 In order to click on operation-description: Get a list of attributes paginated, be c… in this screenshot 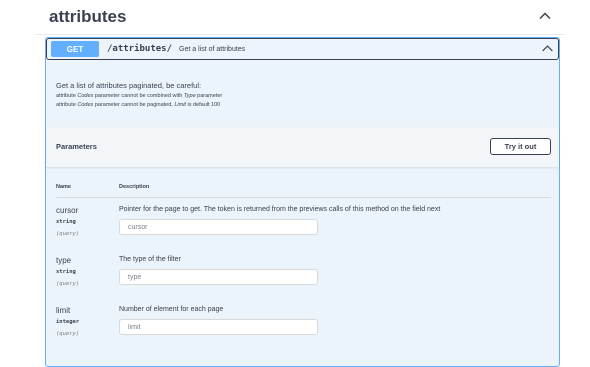, I will do `click(301, 94)`.